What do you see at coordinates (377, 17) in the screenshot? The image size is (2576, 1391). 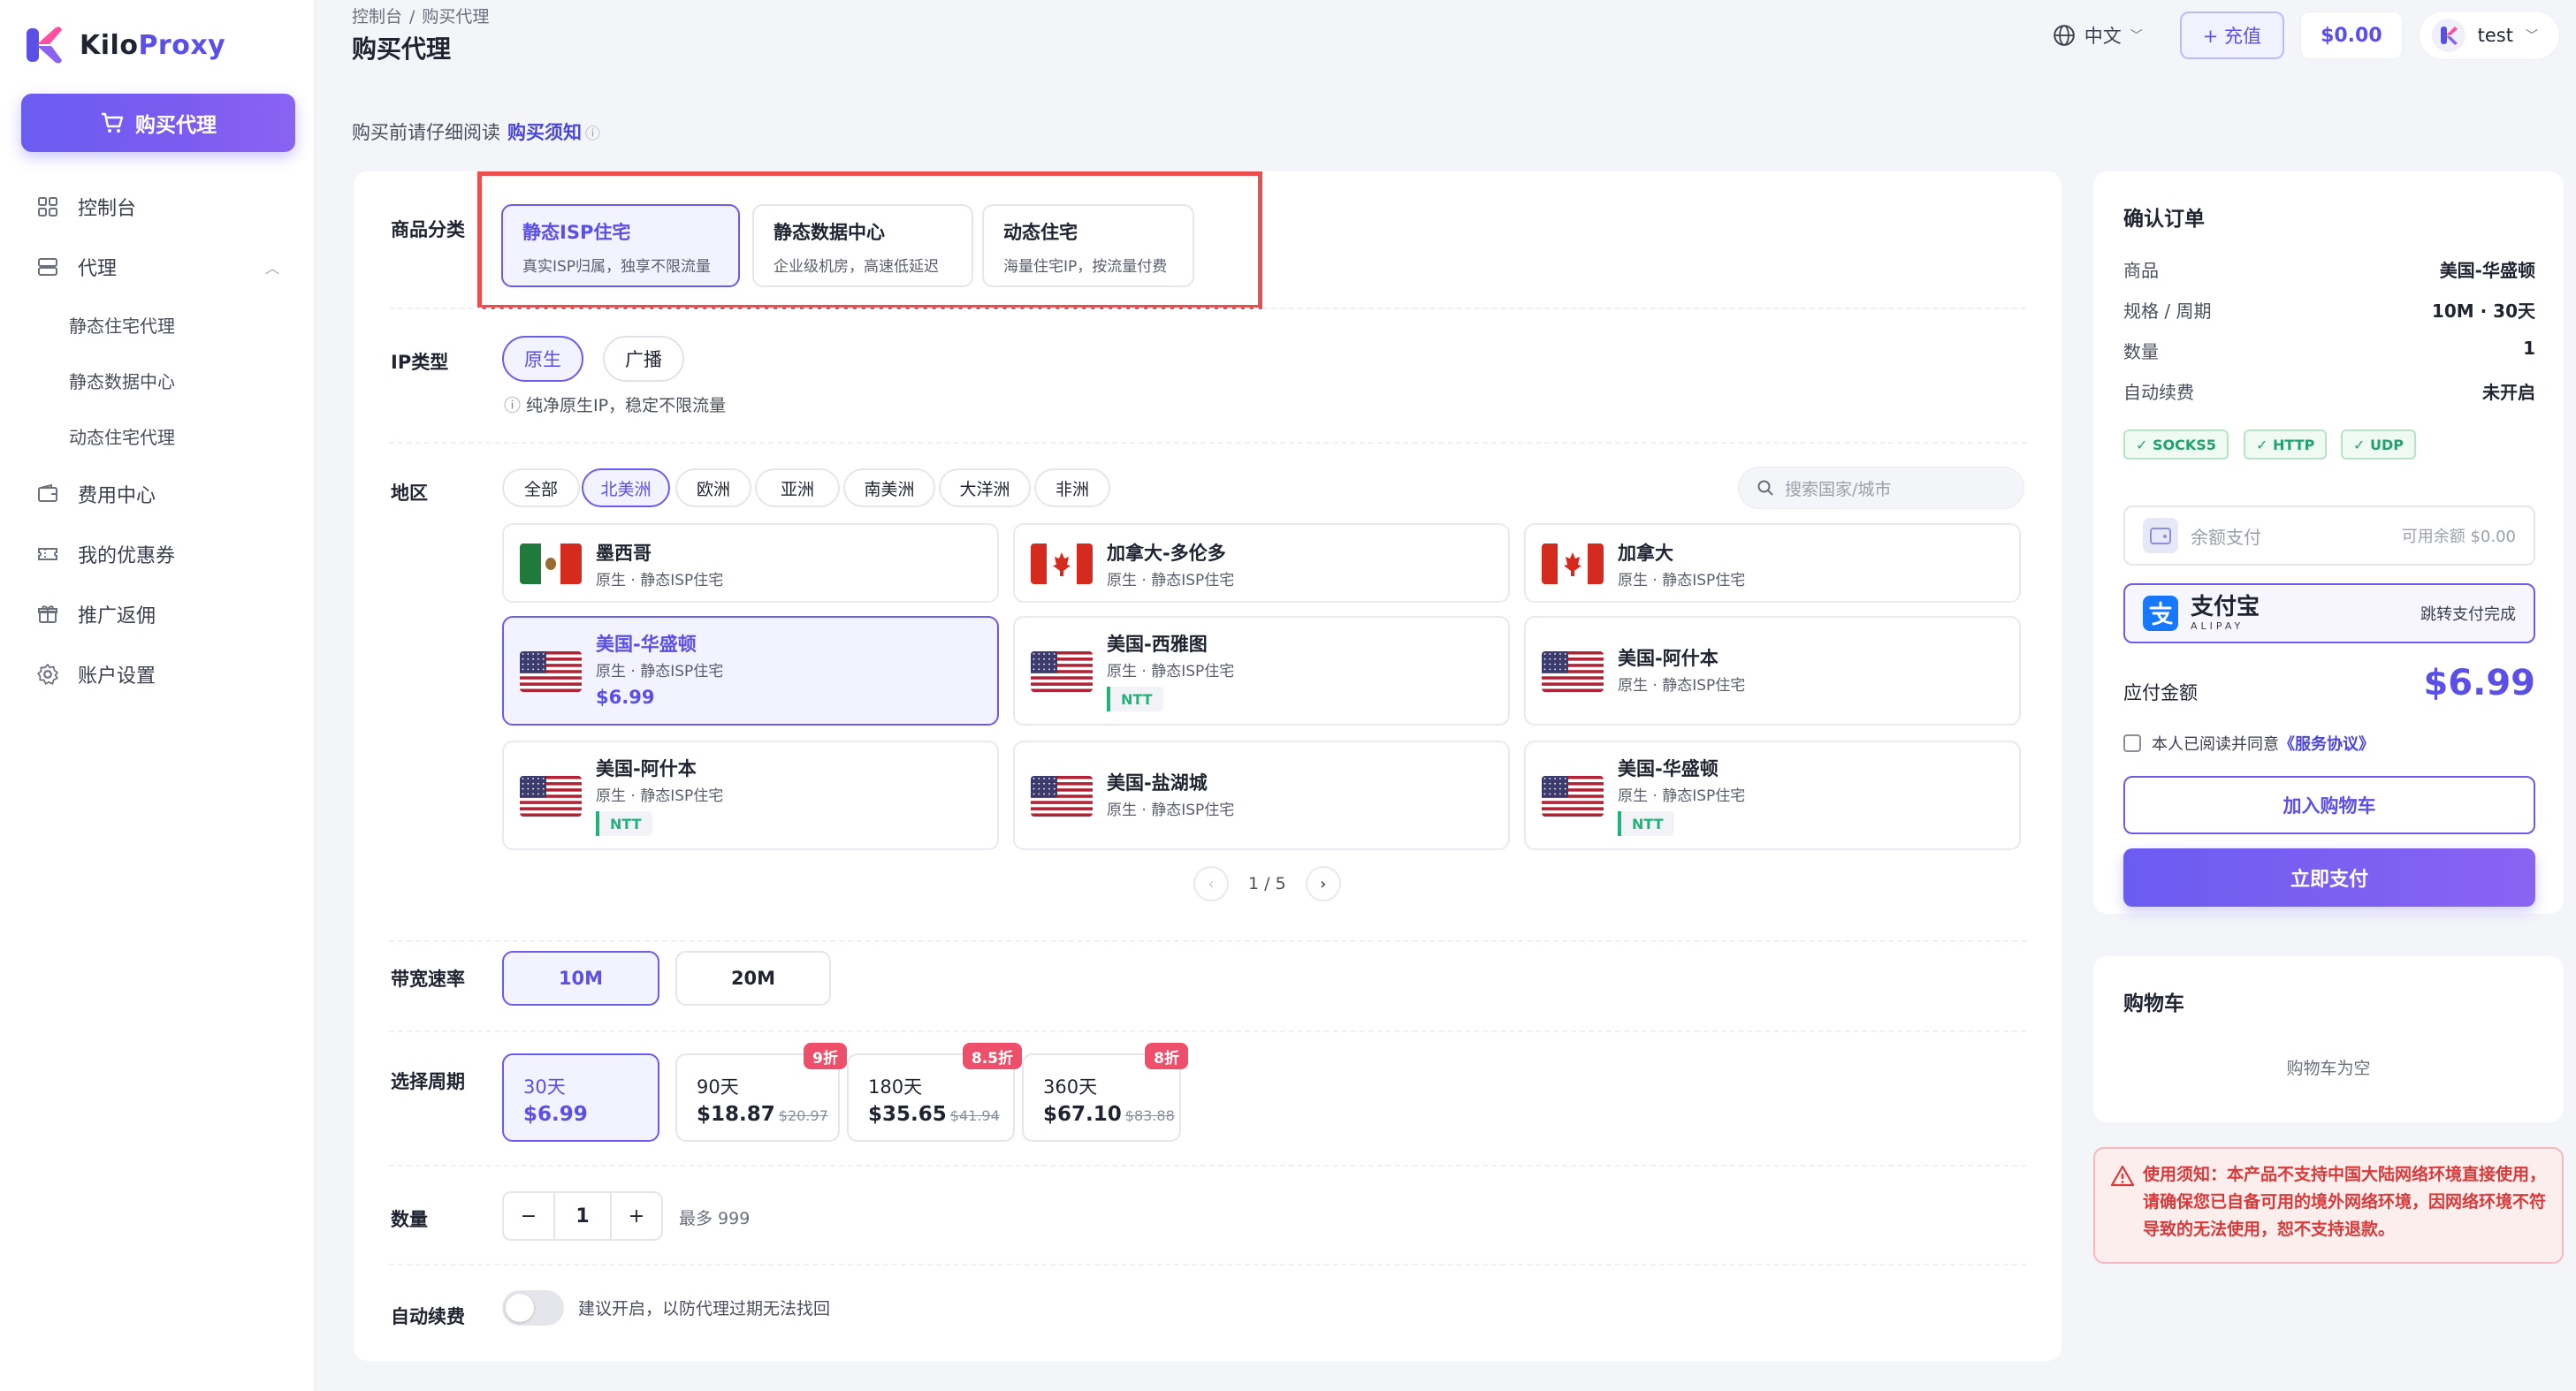 I see `breadcrumb-item: 控制台` at bounding box center [377, 17].